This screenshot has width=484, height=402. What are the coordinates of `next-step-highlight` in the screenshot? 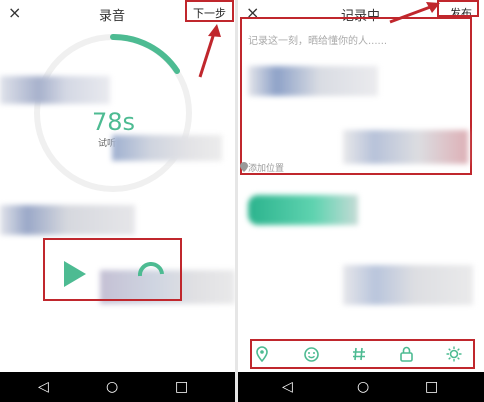 It's located at (209, 11).